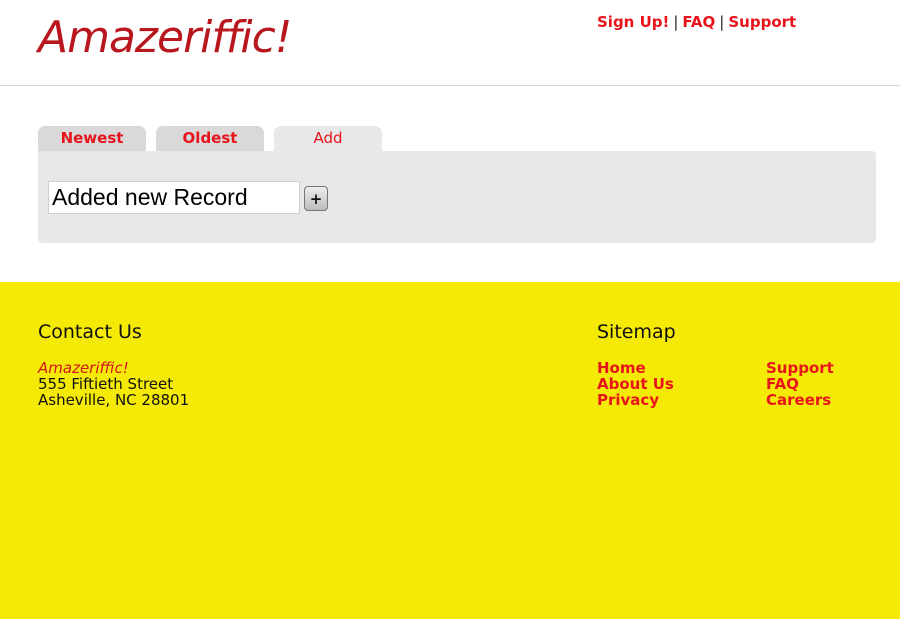  Describe the element at coordinates (165, 38) in the screenshot. I see `logo: Amazeriffic!` at that location.